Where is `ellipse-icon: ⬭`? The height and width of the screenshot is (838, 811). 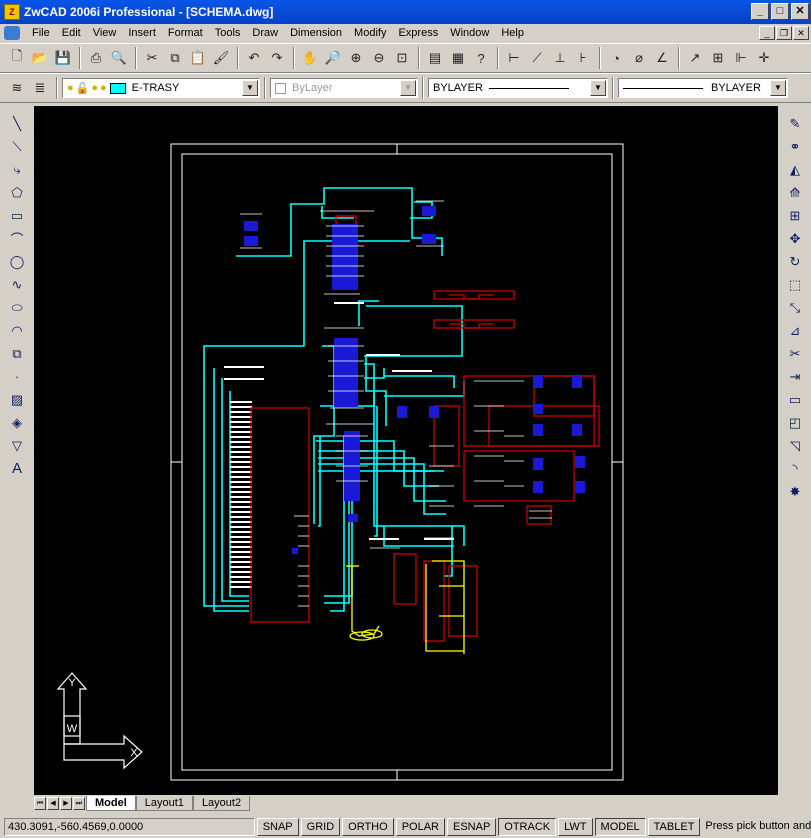
ellipse-icon: ⬭ is located at coordinates (17, 307).